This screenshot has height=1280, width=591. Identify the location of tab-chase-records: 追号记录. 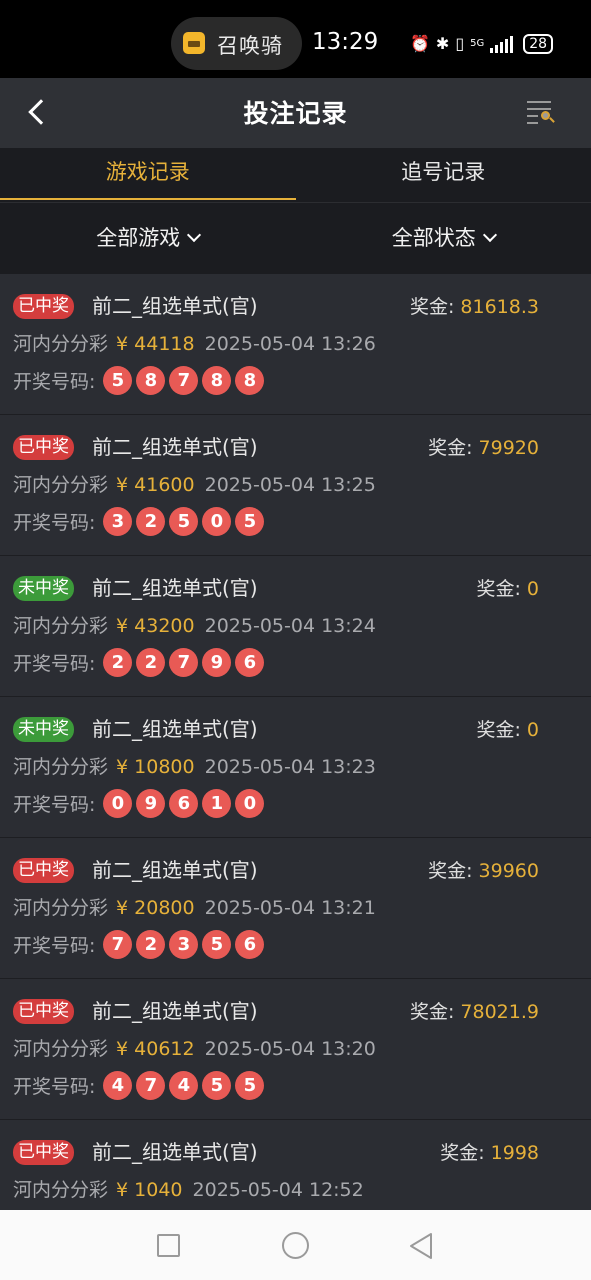
(443, 175).